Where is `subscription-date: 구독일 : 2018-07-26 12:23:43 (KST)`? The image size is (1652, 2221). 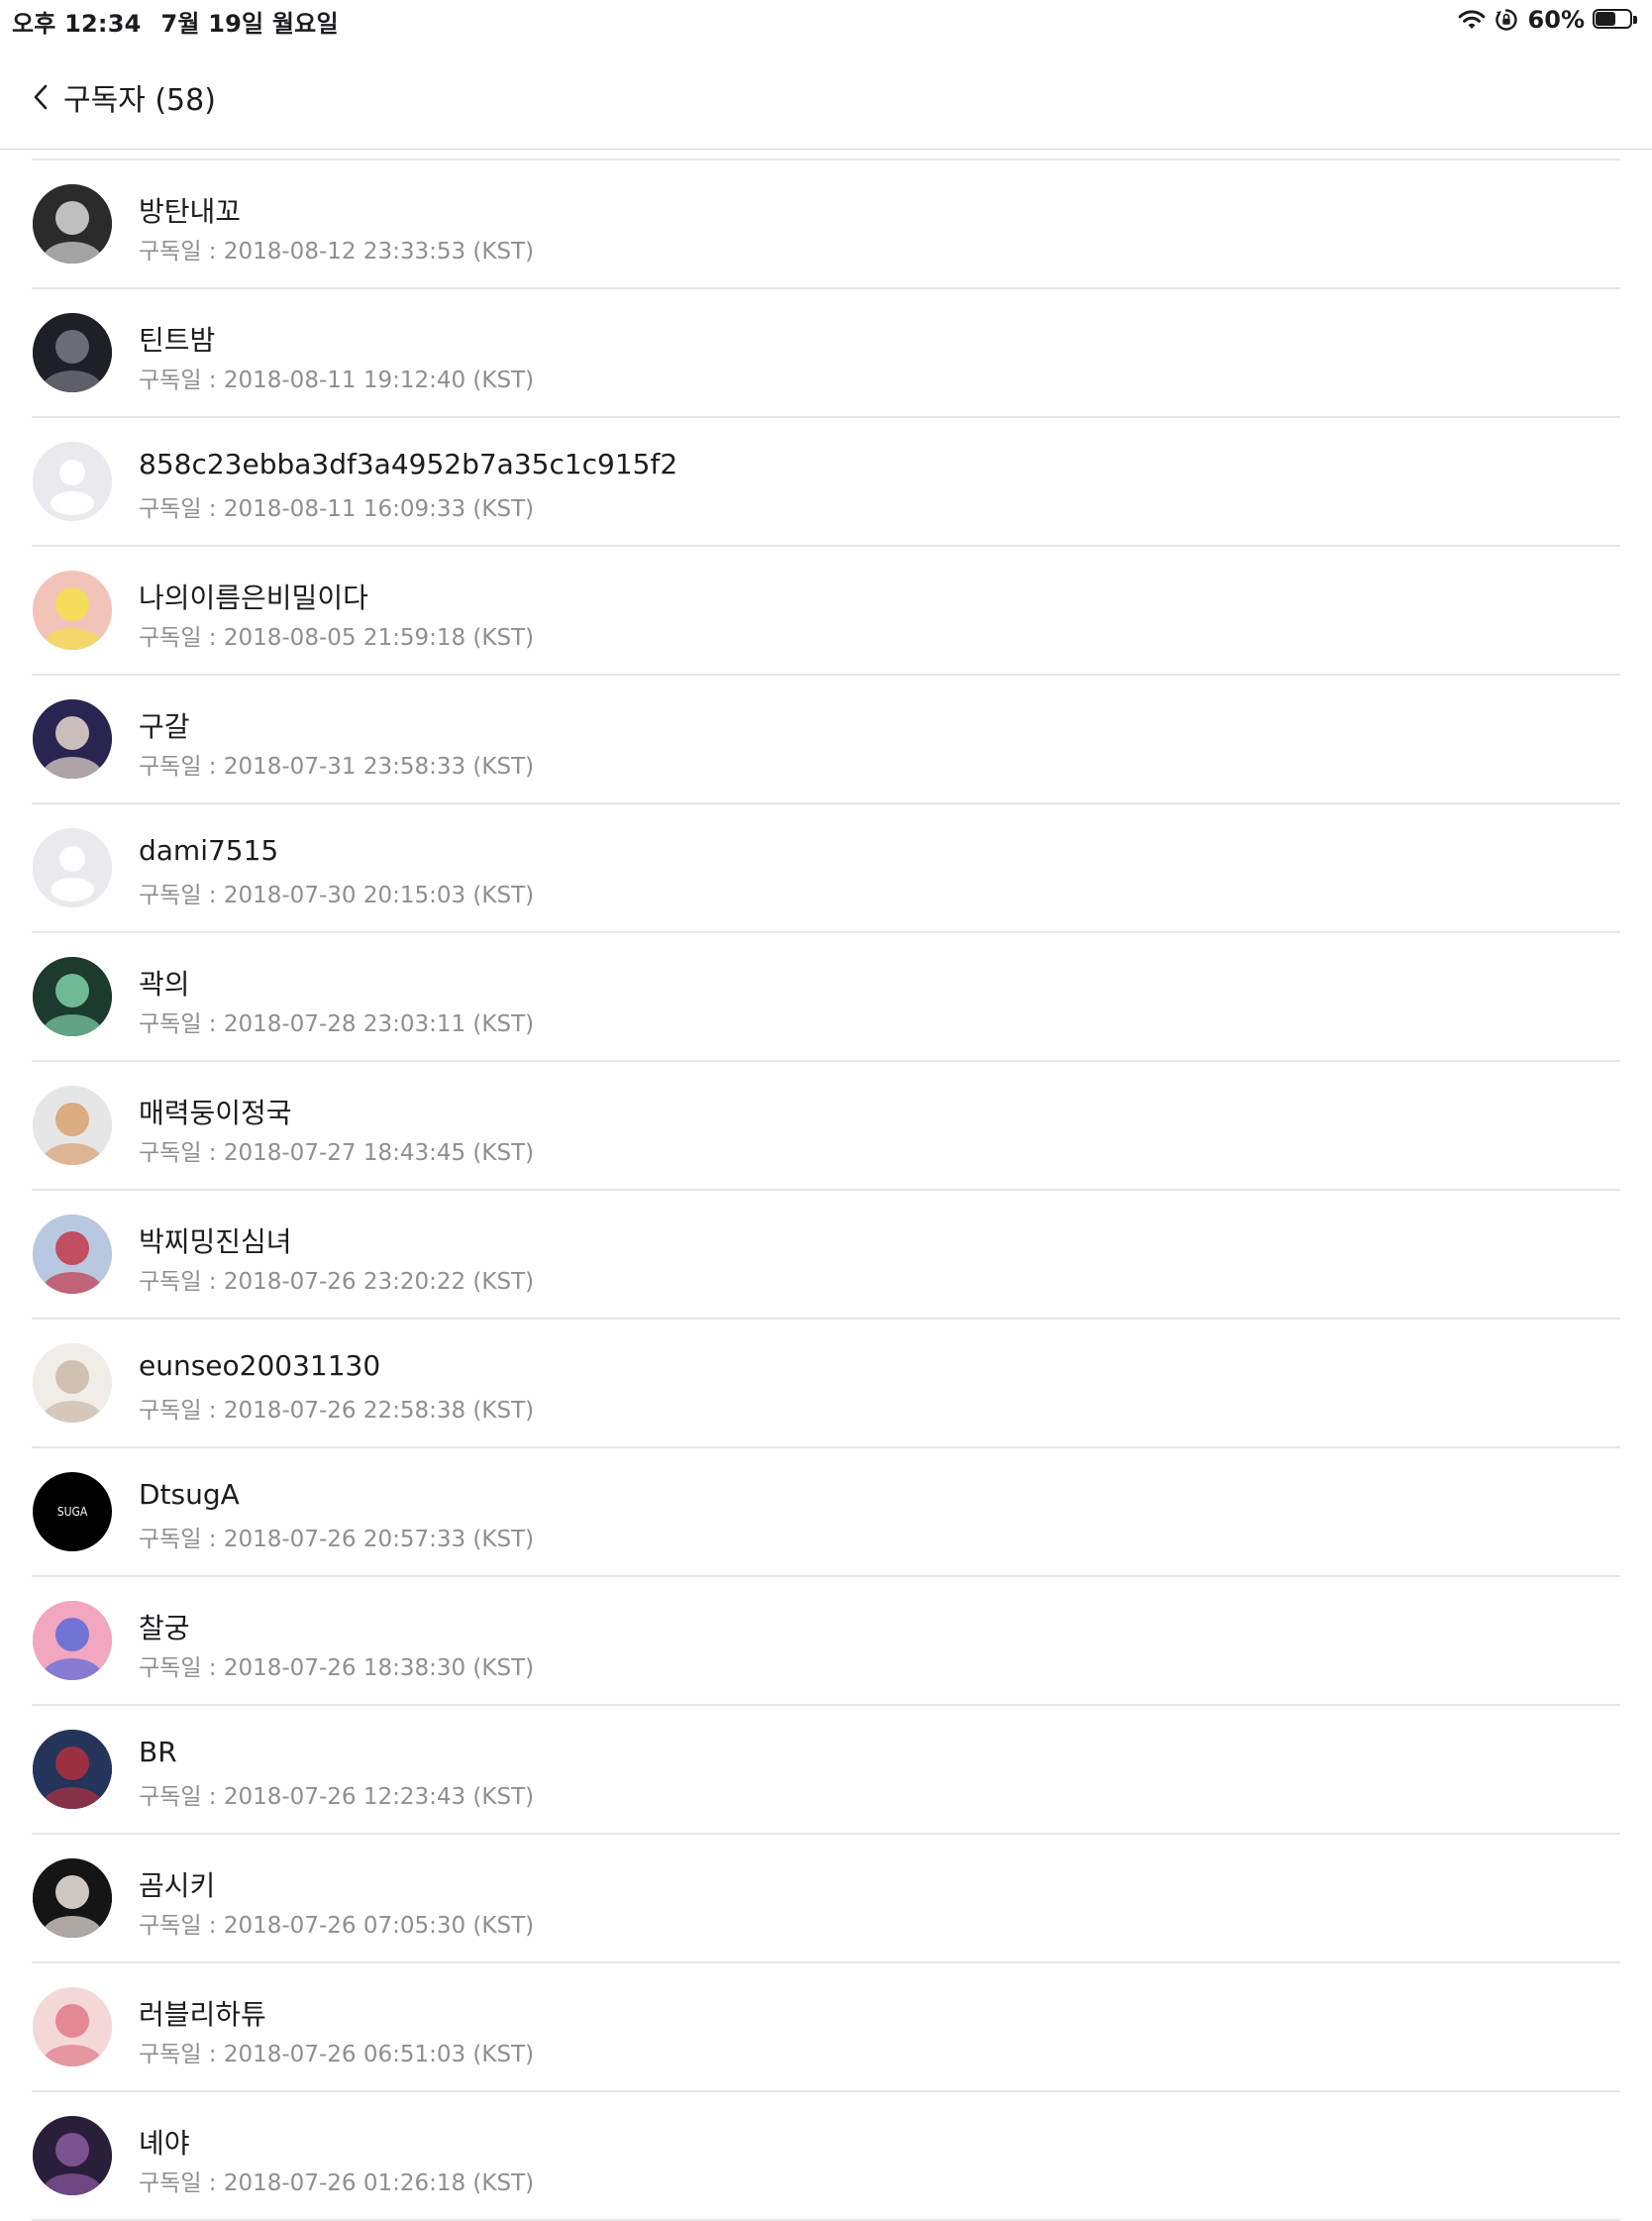
subscription-date: 구독일 : 2018-07-26 12:23:43 (KST) is located at coordinates (337, 1797).